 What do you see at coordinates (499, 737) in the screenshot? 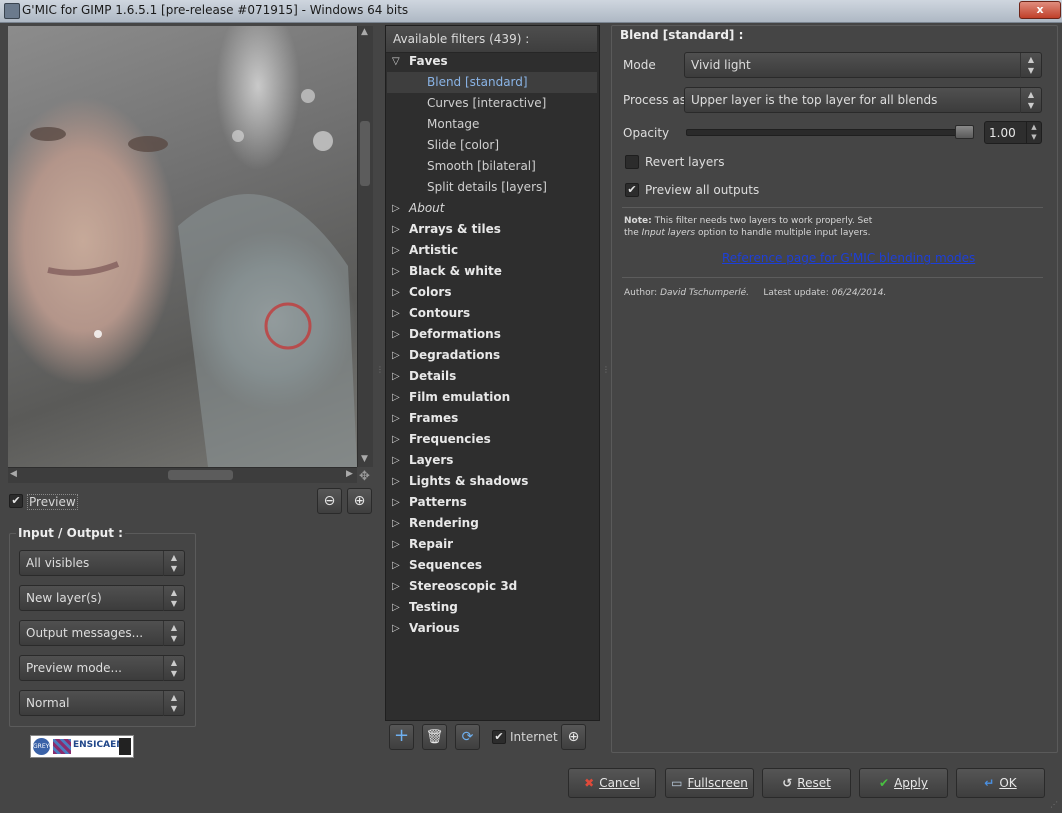
I see `internet-checkbox: ✔` at bounding box center [499, 737].